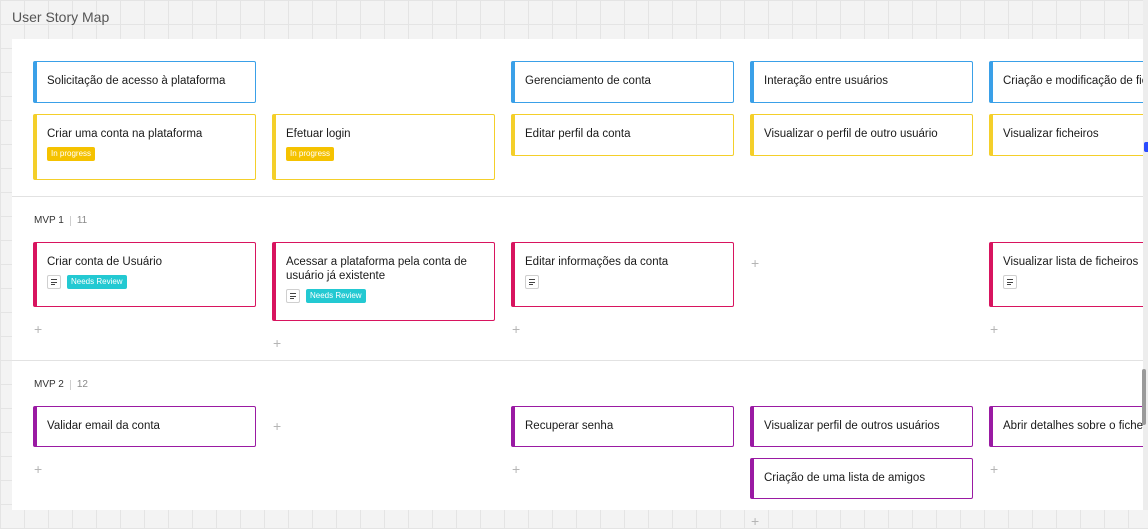  Describe the element at coordinates (318, 134) in the screenshot. I see `card-title: Efetuar login` at that location.